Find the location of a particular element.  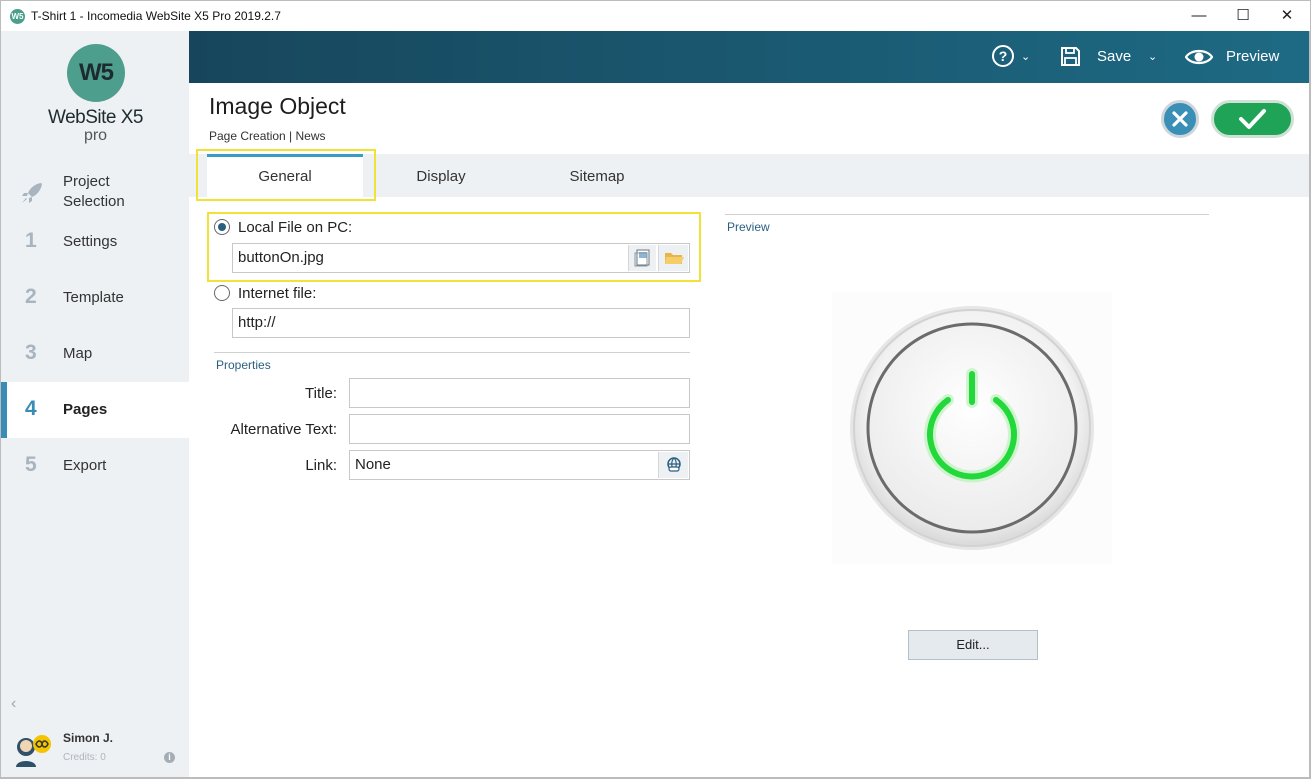

app-icon: W5 is located at coordinates (17, 16).